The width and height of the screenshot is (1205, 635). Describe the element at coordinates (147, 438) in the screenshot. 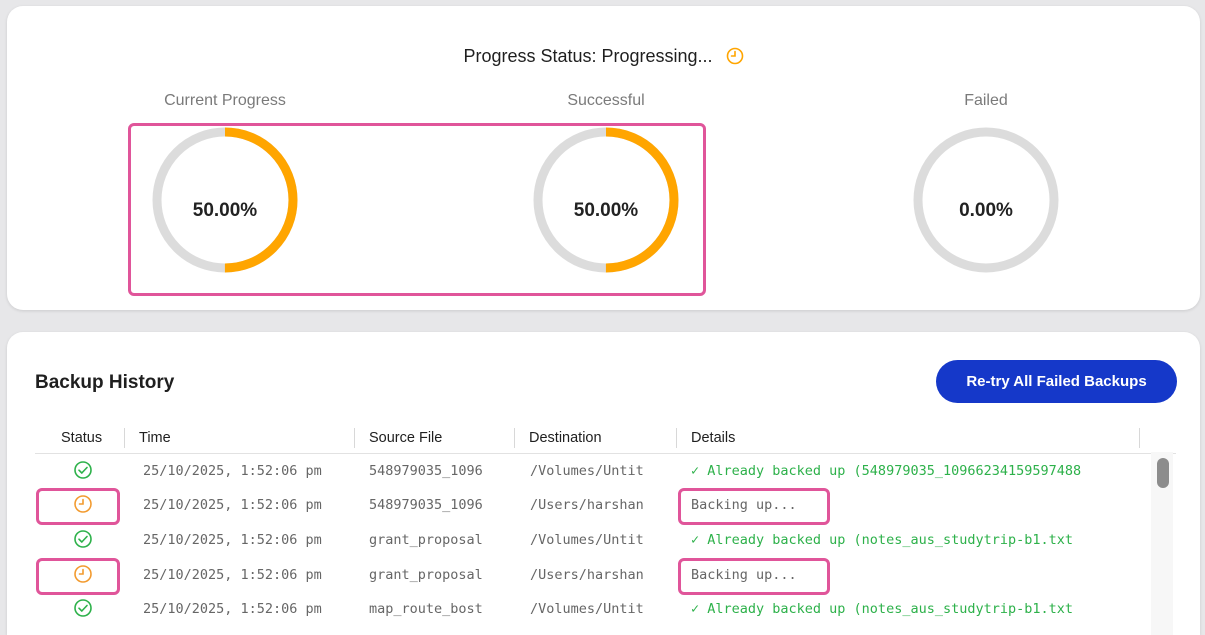

I see `column-header-time: Time` at that location.